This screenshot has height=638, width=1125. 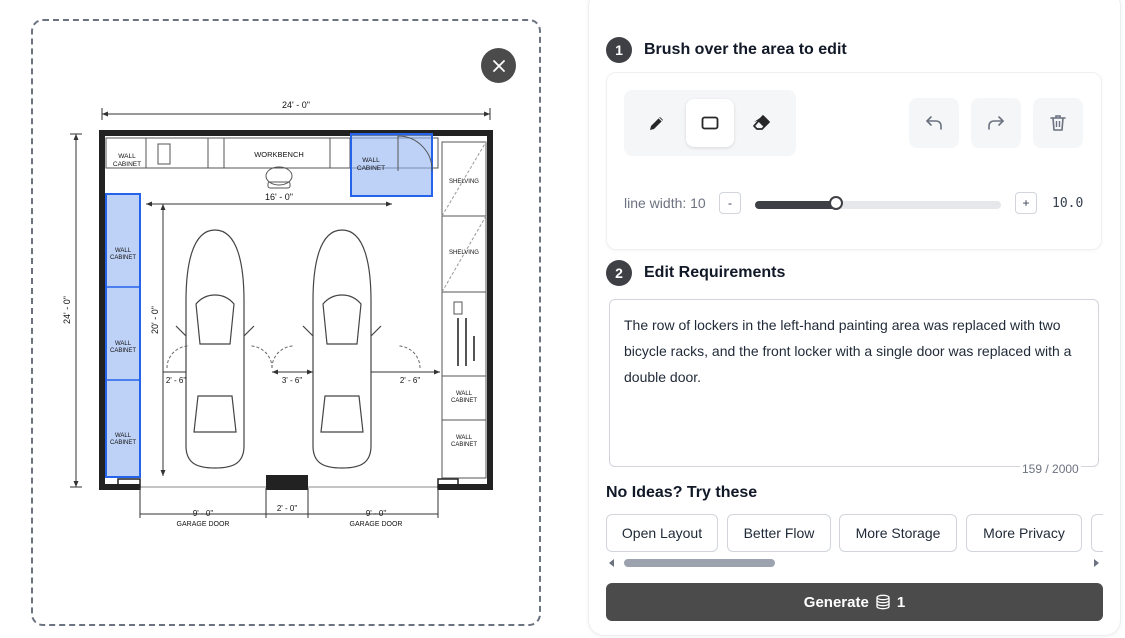 I want to click on overall-depth-dimension: 24' - 0", so click(x=67, y=310).